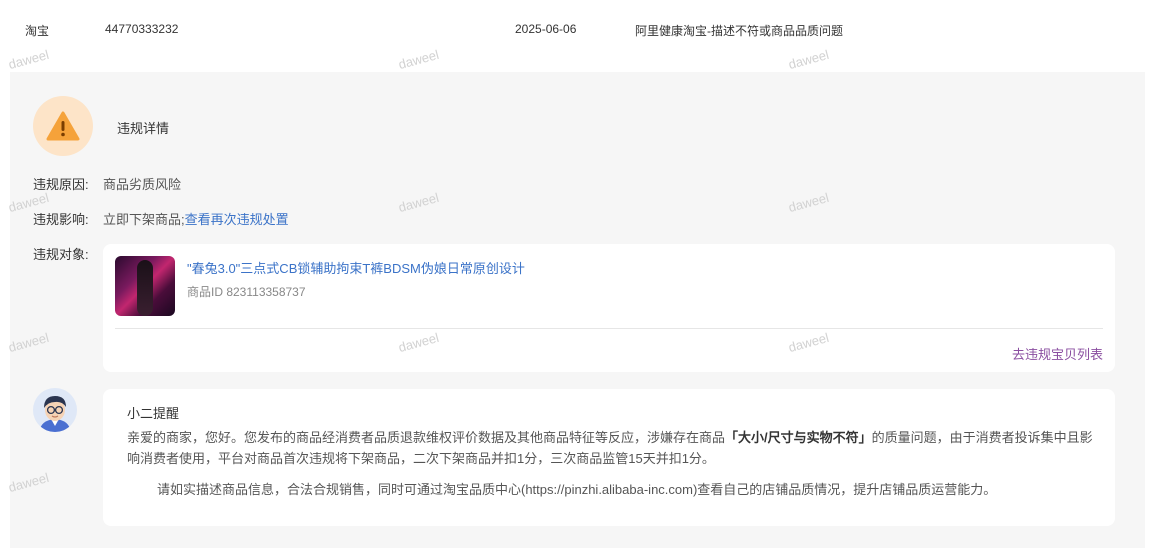 The height and width of the screenshot is (552, 1157). Describe the element at coordinates (246, 292) in the screenshot. I see `product-id: 商品ID 823113358737` at that location.